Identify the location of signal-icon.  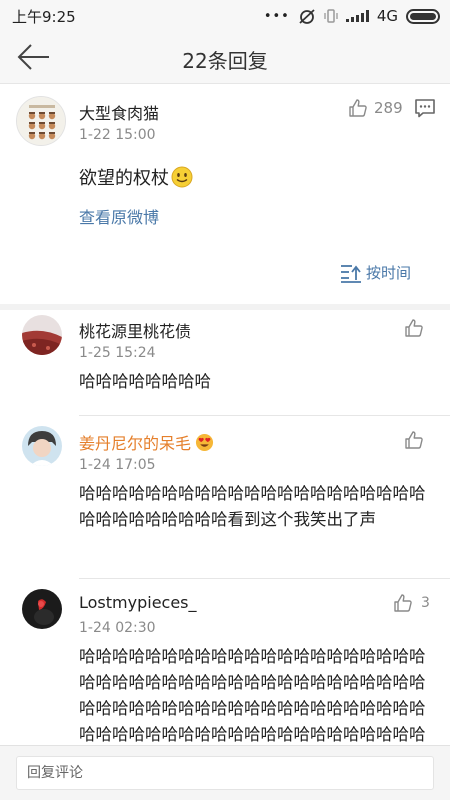
(357, 16).